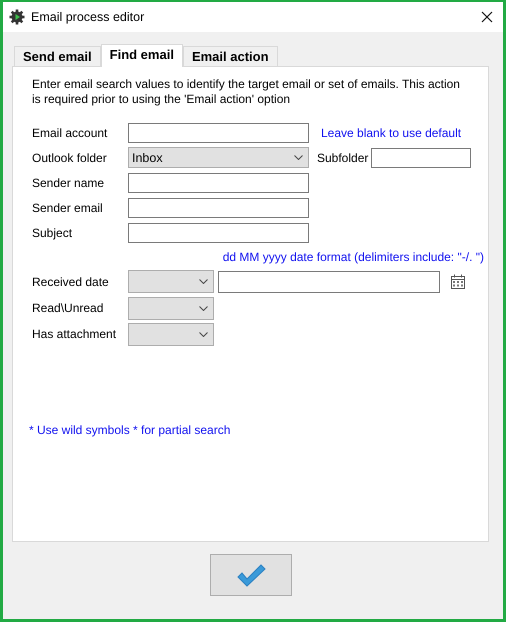 The width and height of the screenshot is (506, 622). Describe the element at coordinates (70, 157) in the screenshot. I see `field-label: Outlook folder` at that location.